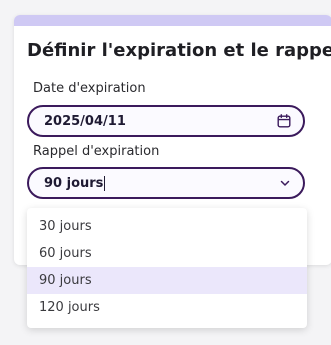 This screenshot has width=331, height=345. What do you see at coordinates (172, 20) in the screenshot?
I see `dialog-header-strip` at bounding box center [172, 20].